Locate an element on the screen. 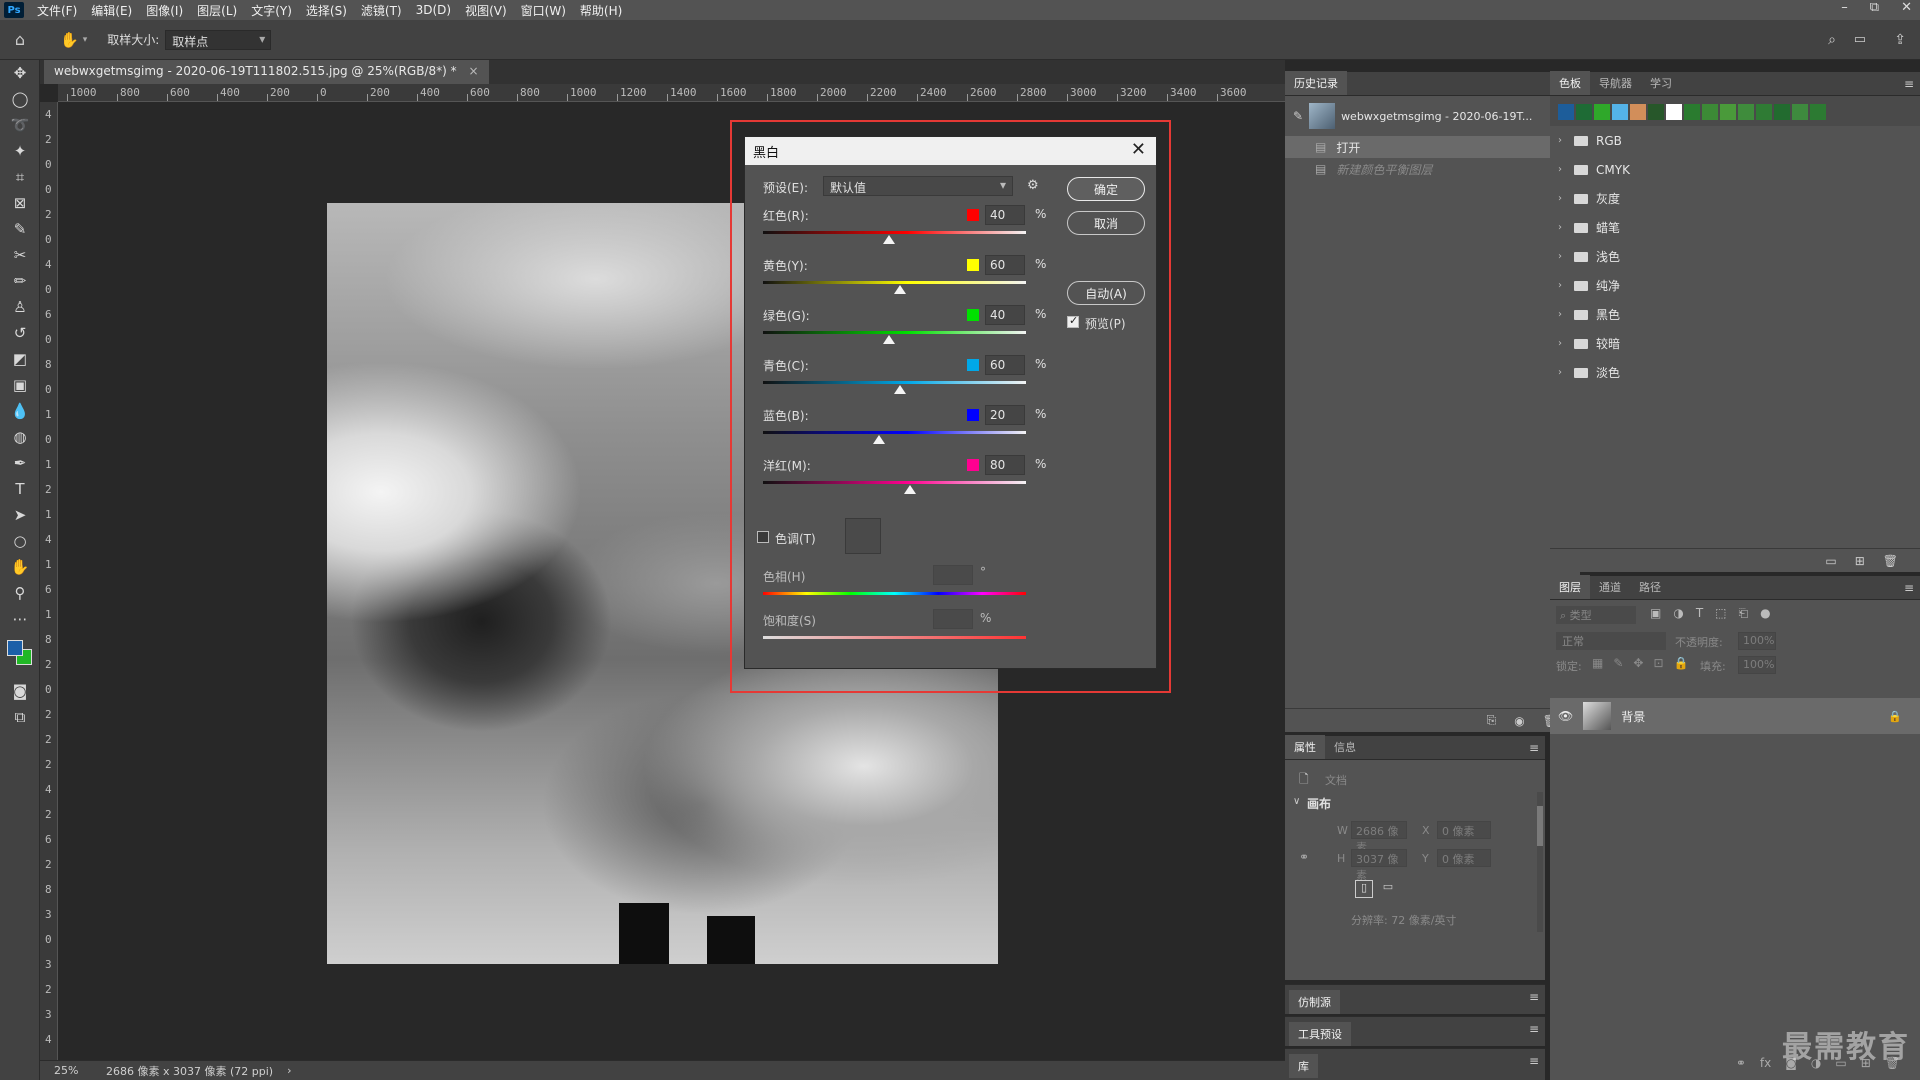  eraser-tool-icon: ◩ is located at coordinates (20, 359).